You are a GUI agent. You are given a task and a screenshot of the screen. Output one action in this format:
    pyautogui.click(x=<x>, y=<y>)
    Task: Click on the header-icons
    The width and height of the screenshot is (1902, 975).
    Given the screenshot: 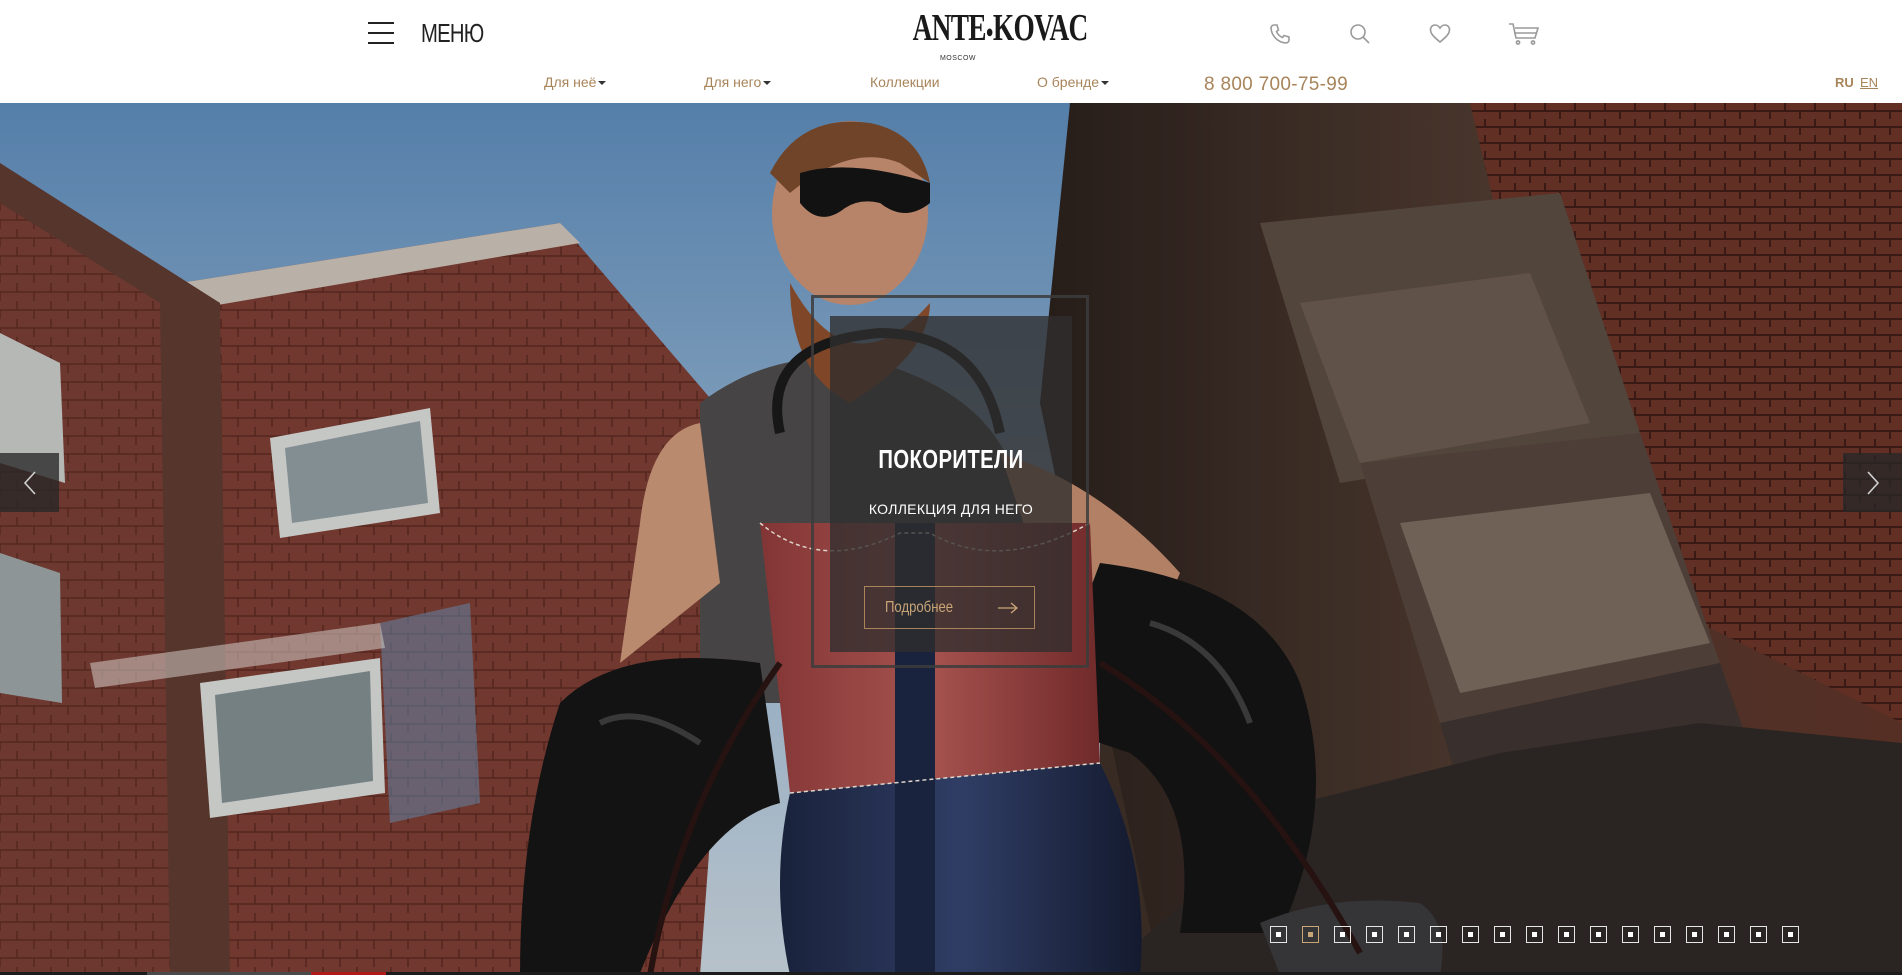 What is the action you would take?
    pyautogui.click(x=1428, y=34)
    